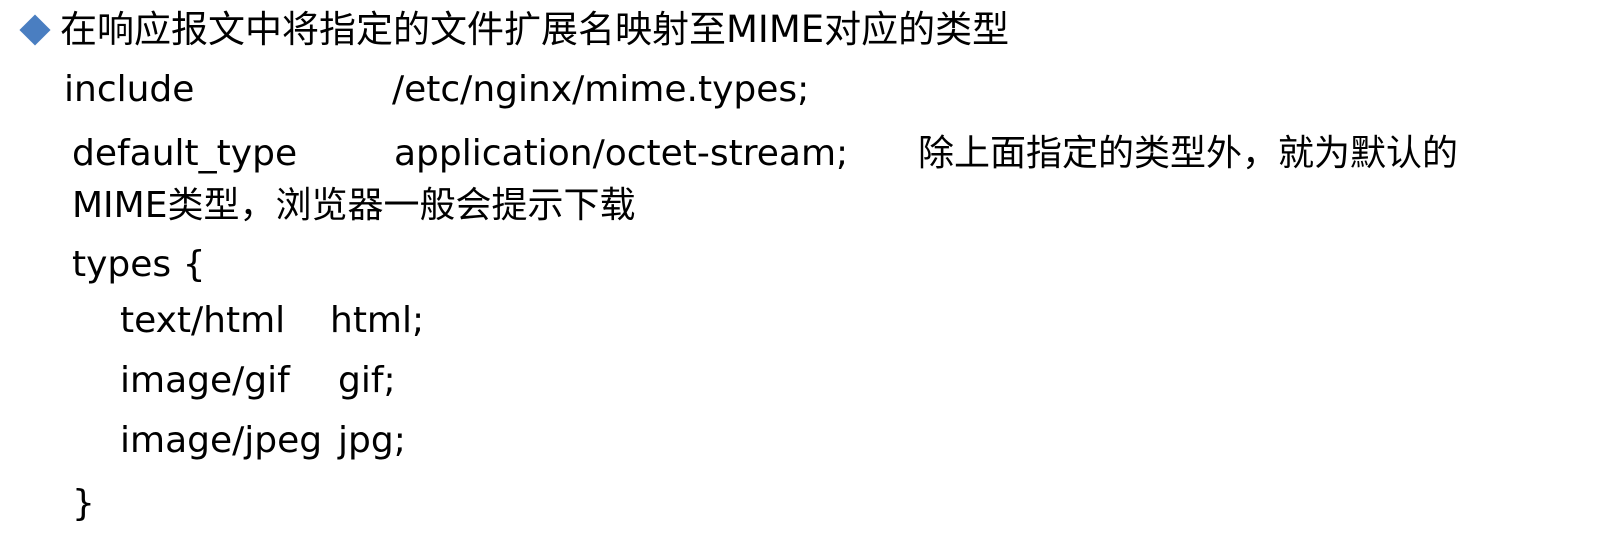  What do you see at coordinates (621, 153) in the screenshot?
I see `default-type-value: application/octet-stream;` at bounding box center [621, 153].